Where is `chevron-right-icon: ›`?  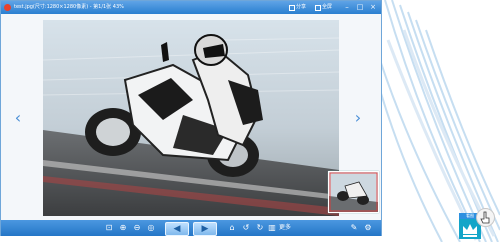
chevron-right-icon: › is located at coordinates (358, 118).